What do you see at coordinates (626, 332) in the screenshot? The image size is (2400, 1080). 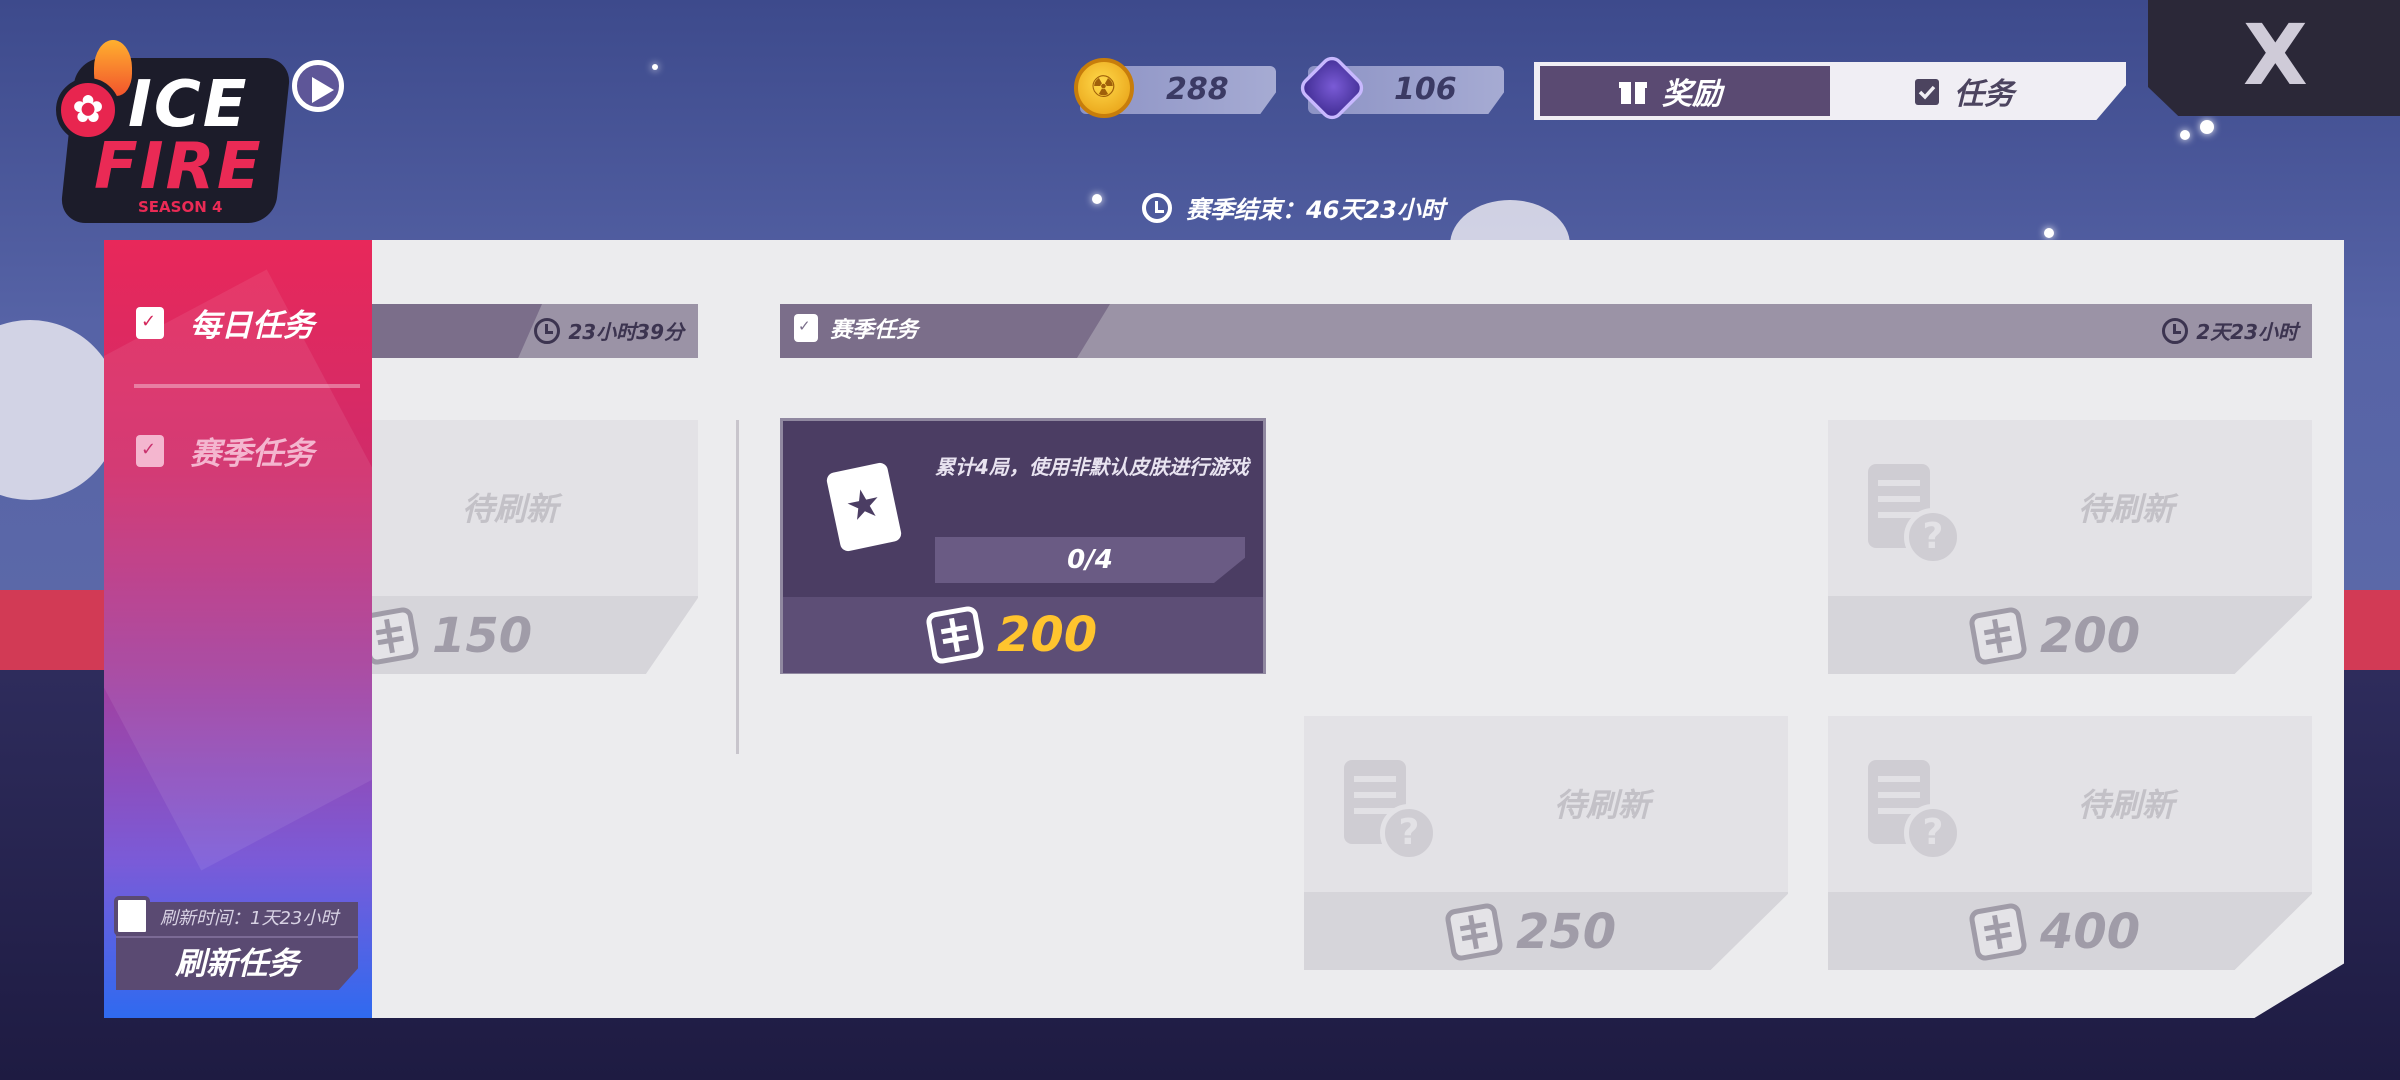 I see `daily-timer-text: 23小时39分` at bounding box center [626, 332].